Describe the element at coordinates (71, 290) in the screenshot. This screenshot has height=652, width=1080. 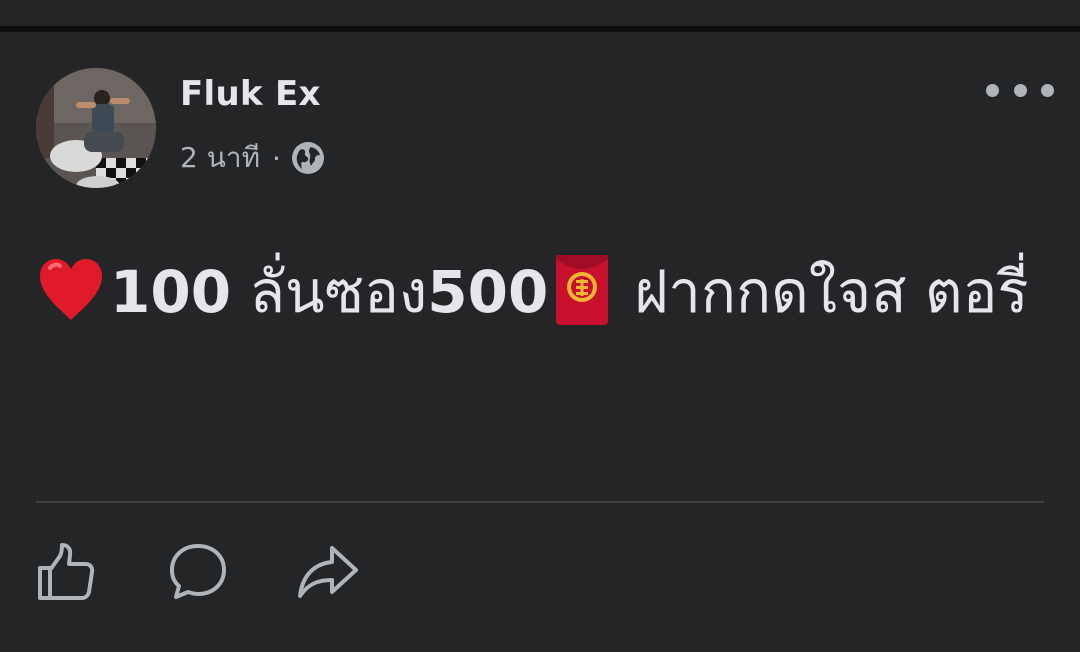
I see `heart-icon` at that location.